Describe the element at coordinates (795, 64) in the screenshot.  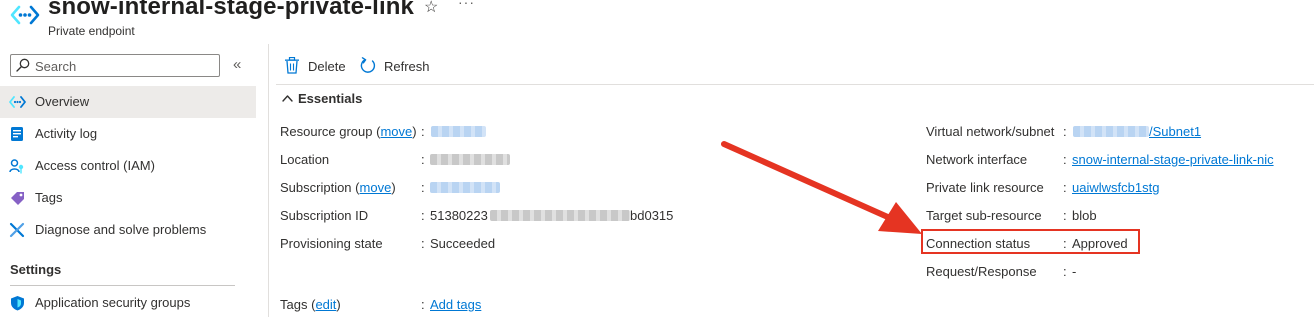
I see `command-bar: Delete Refresh` at that location.